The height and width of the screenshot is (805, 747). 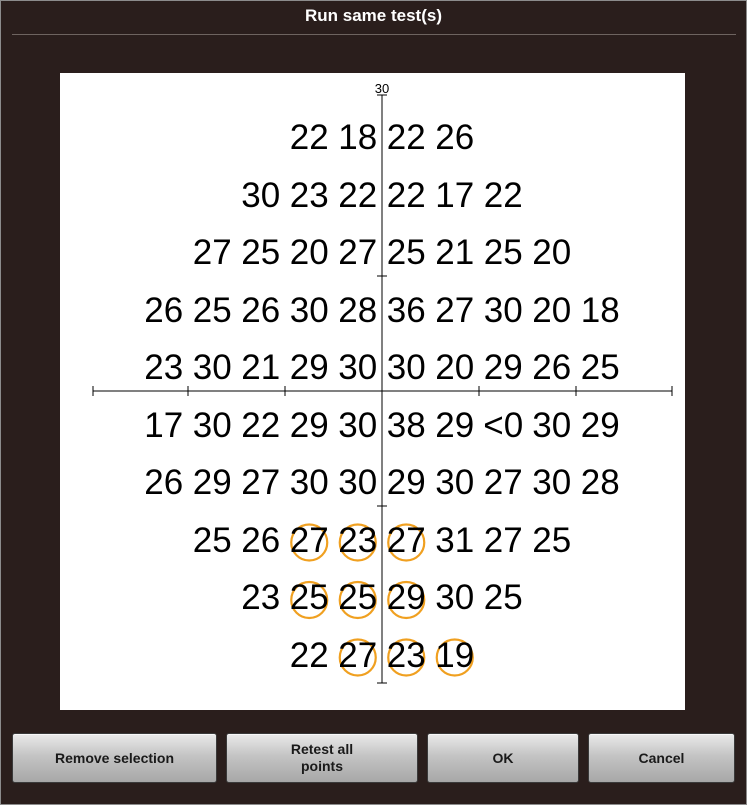 I want to click on threshold-value: <0, so click(x=503, y=426).